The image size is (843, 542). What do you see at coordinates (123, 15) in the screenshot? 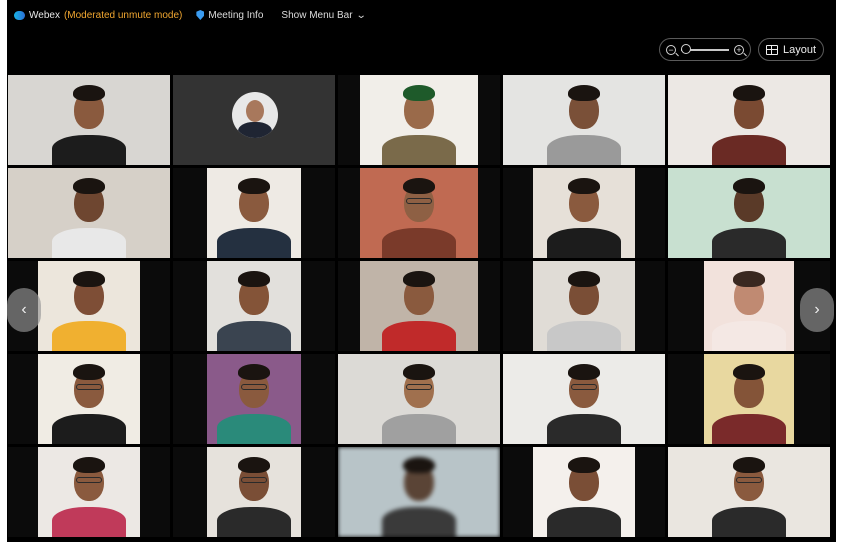
I see `unmute-mode-label: (Moderated unmute mode)` at bounding box center [123, 15].